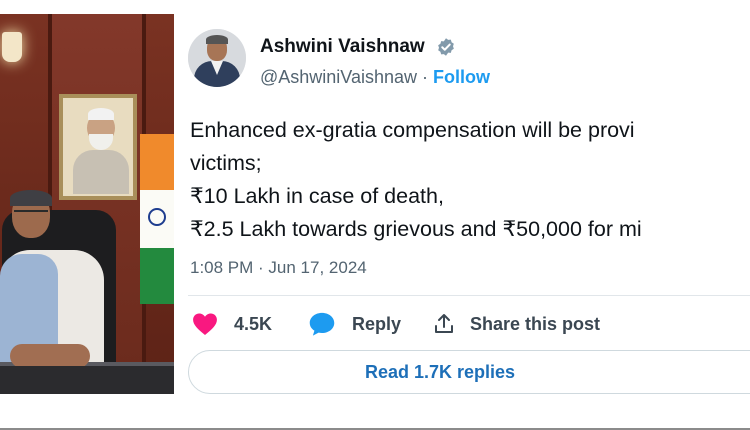 The width and height of the screenshot is (750, 430). Describe the element at coordinates (157, 276) in the screenshot. I see `flag-green-band` at that location.